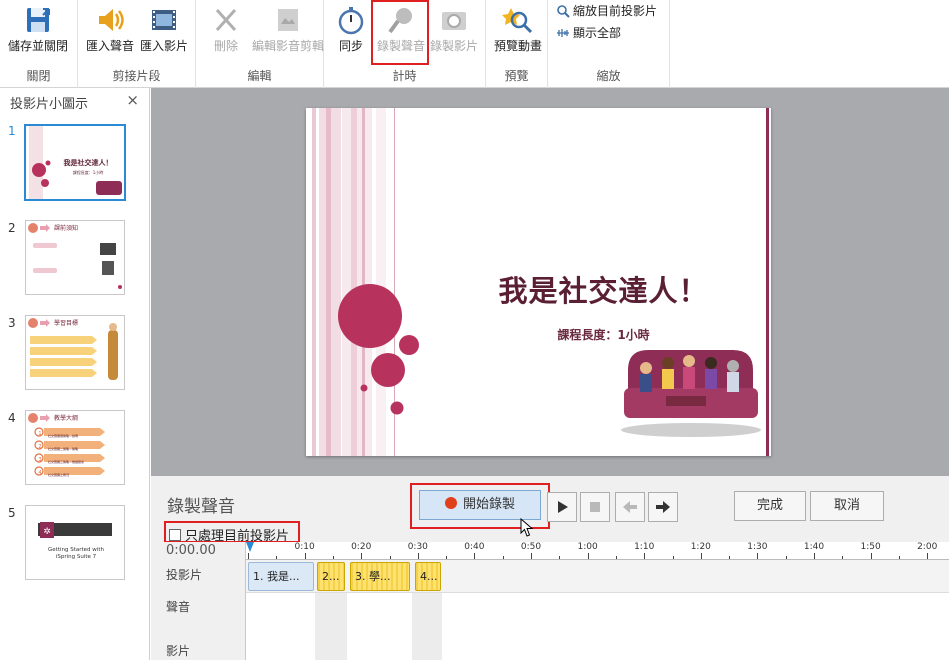 The image size is (949, 660). What do you see at coordinates (250, 547) in the screenshot?
I see `playhead-marker` at bounding box center [250, 547].